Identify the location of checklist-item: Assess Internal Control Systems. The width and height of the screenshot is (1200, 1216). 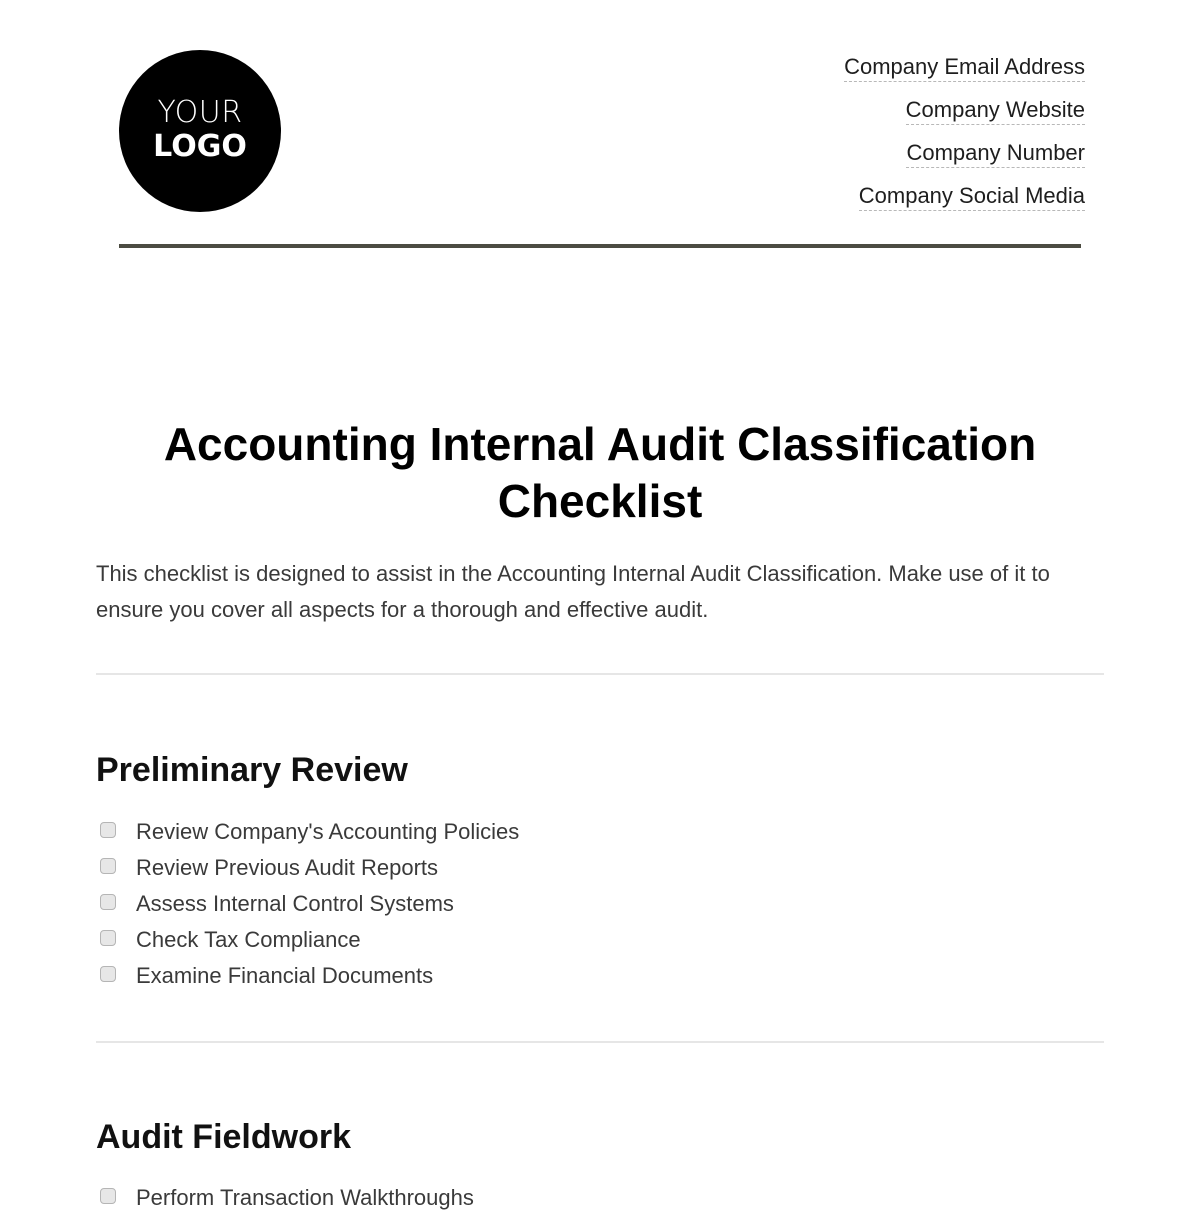
(309, 904).